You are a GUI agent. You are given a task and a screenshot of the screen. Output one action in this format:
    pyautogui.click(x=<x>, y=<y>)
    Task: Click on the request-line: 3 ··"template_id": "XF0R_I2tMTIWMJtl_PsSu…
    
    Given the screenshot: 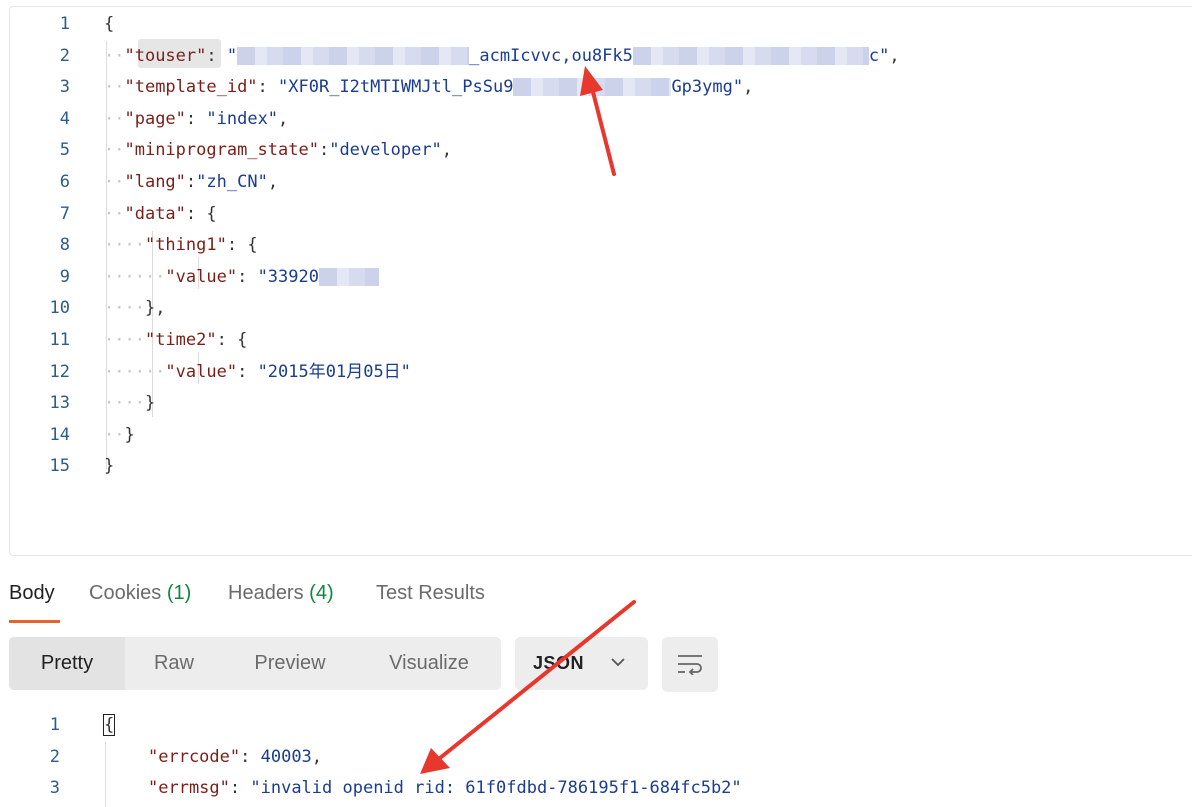 What is the action you would take?
    pyautogui.click(x=601, y=88)
    